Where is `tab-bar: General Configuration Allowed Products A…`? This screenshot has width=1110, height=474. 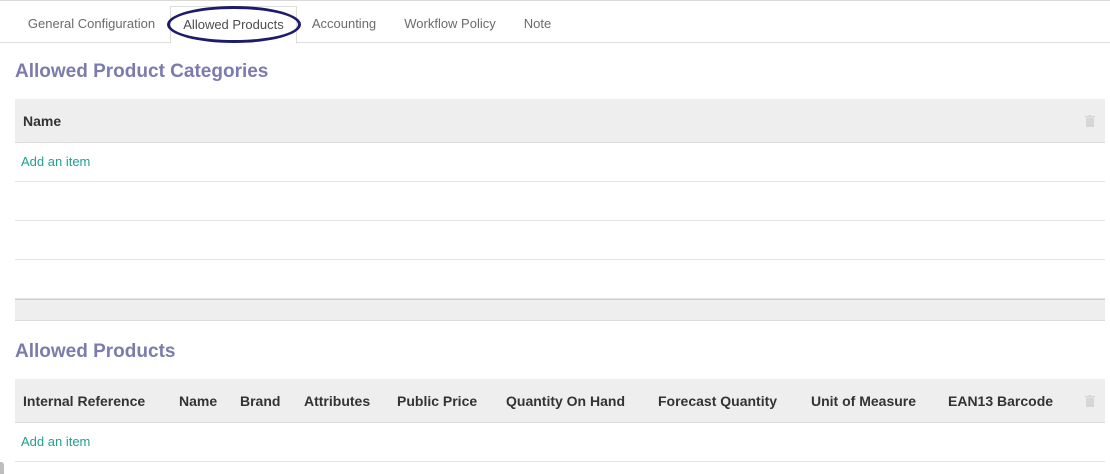 tab-bar: General Configuration Allowed Products A… is located at coordinates (555, 22).